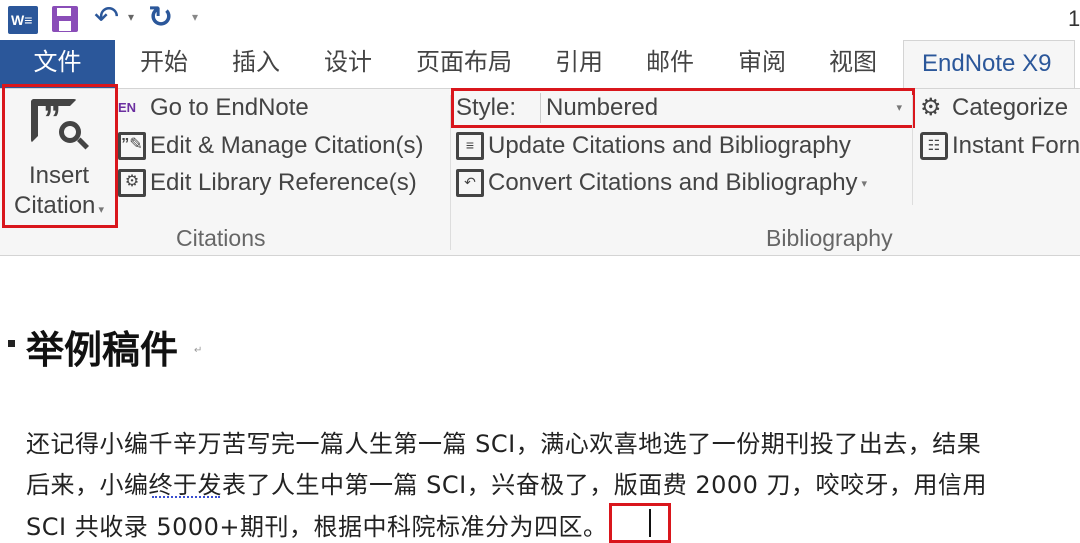 Image resolution: width=1080 pixels, height=543 pixels. Describe the element at coordinates (106, 17) in the screenshot. I see `undo-icon: ↶` at that location.